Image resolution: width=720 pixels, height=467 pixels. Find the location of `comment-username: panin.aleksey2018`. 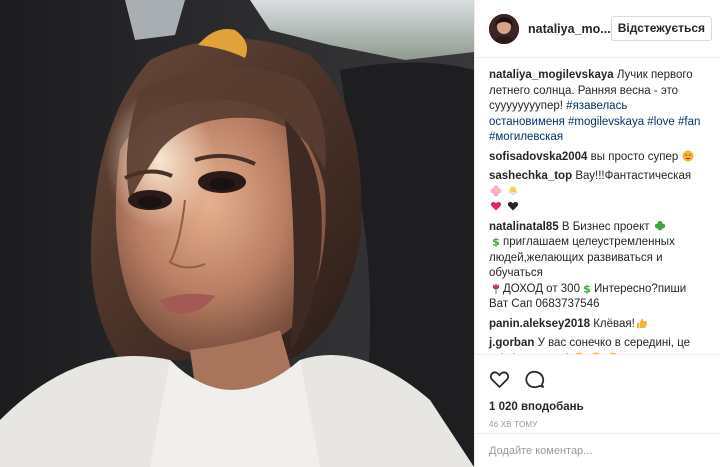

comment-username: panin.aleksey2018 is located at coordinates (539, 324).